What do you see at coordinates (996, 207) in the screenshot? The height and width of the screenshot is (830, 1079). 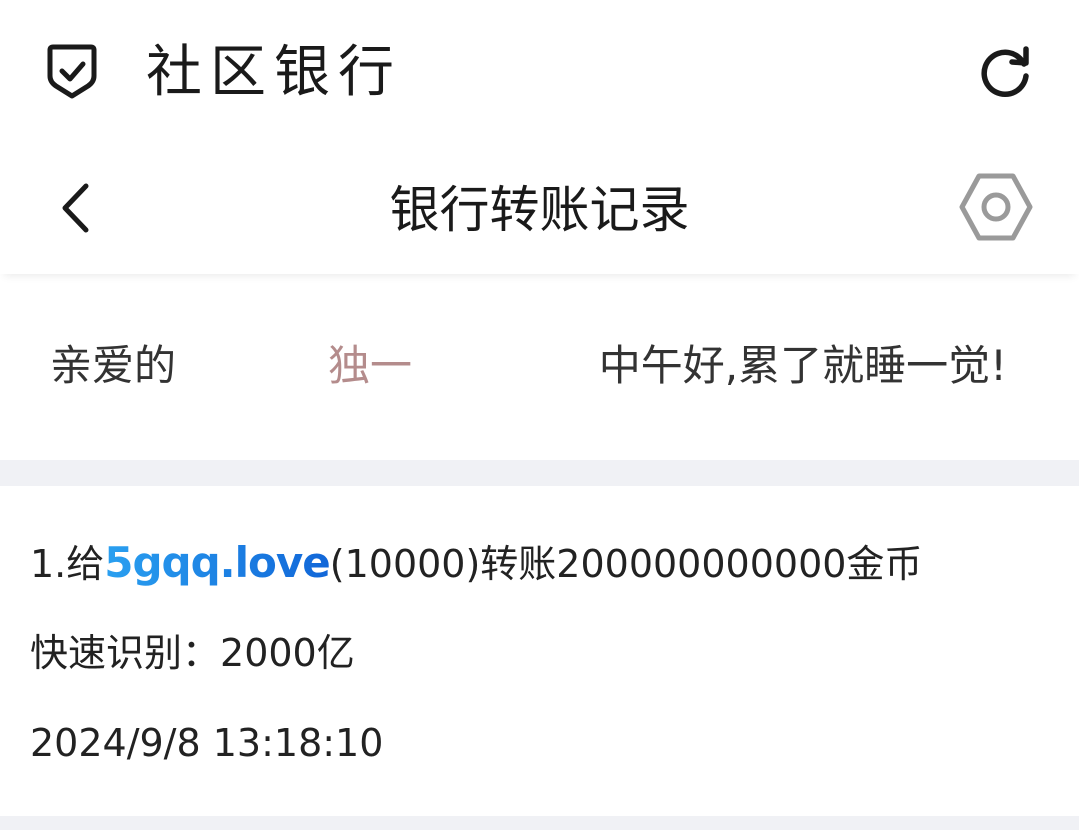 I see `hexagon-settings-icon` at bounding box center [996, 207].